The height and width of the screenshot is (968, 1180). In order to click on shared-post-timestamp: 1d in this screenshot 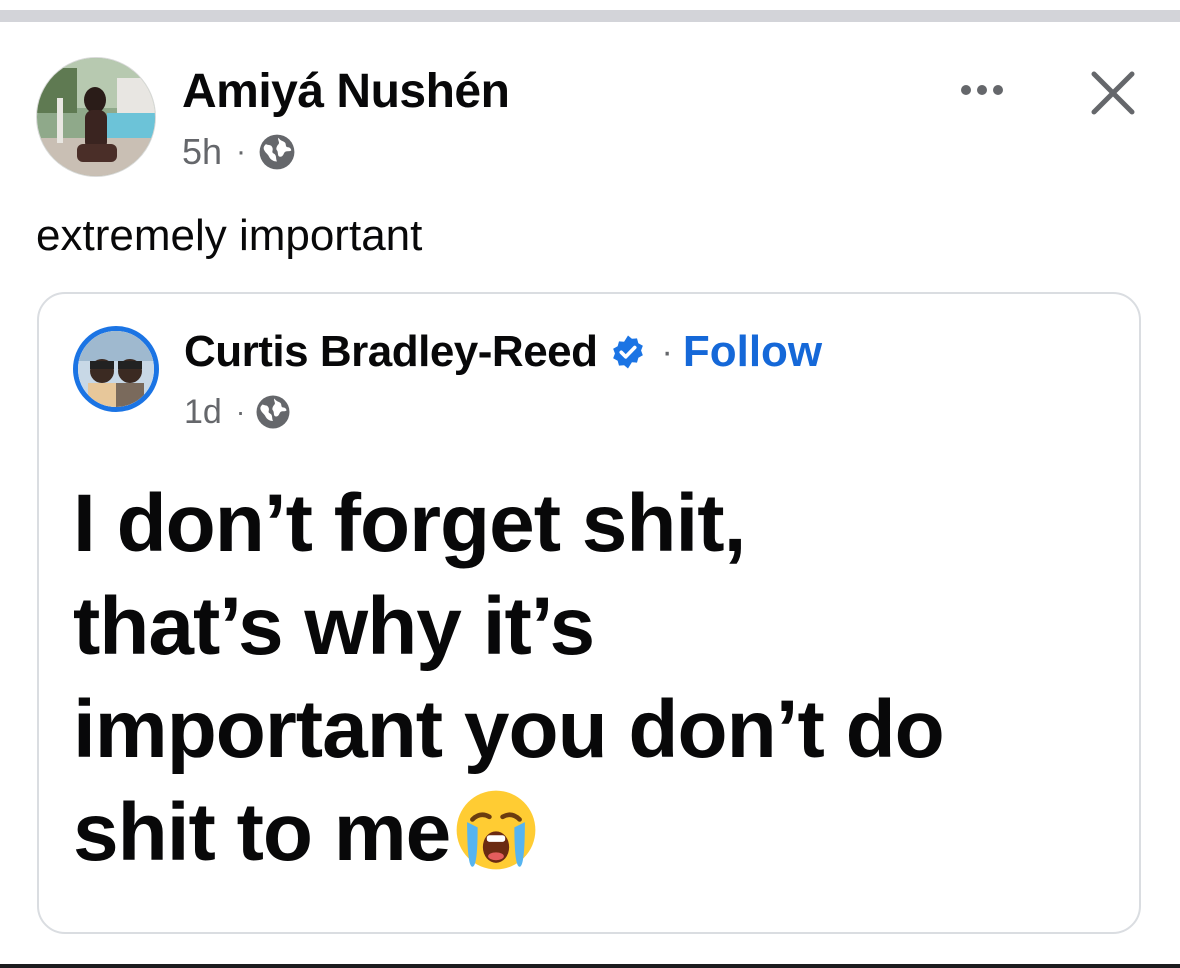, I will do `click(203, 412)`.